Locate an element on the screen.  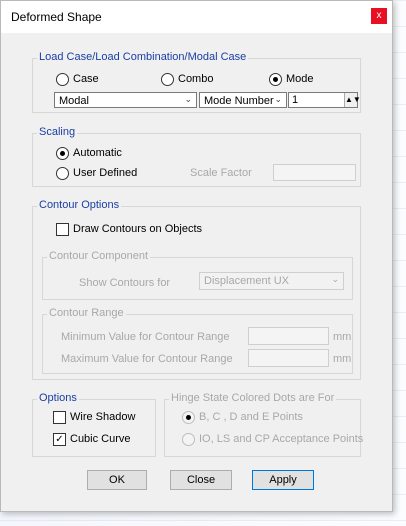
mode-type-select-value: Mode Number is located at coordinates (239, 101).